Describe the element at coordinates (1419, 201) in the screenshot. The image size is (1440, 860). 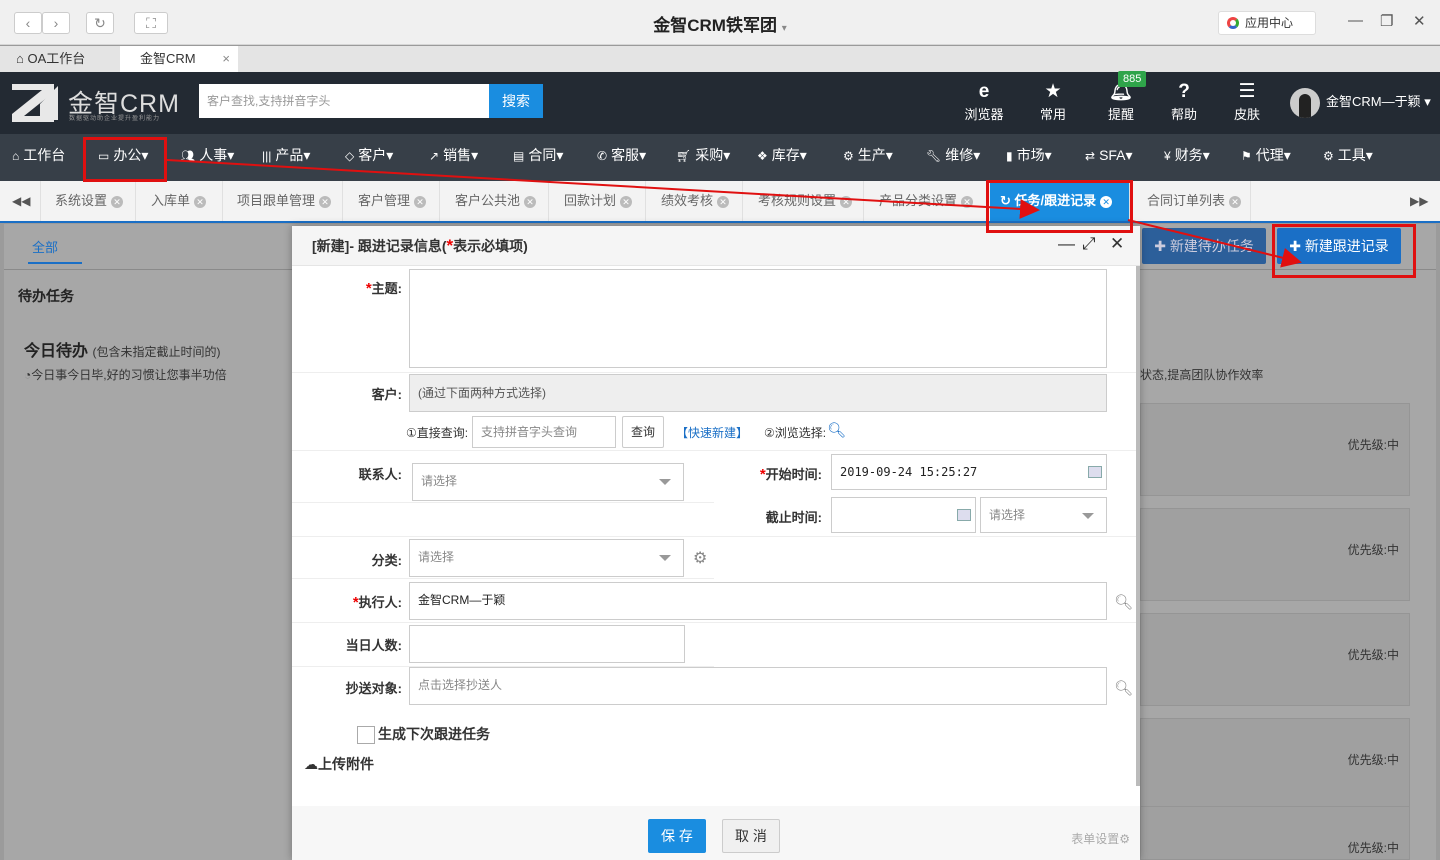
I see `tabs-right-icon: ▶▶` at that location.